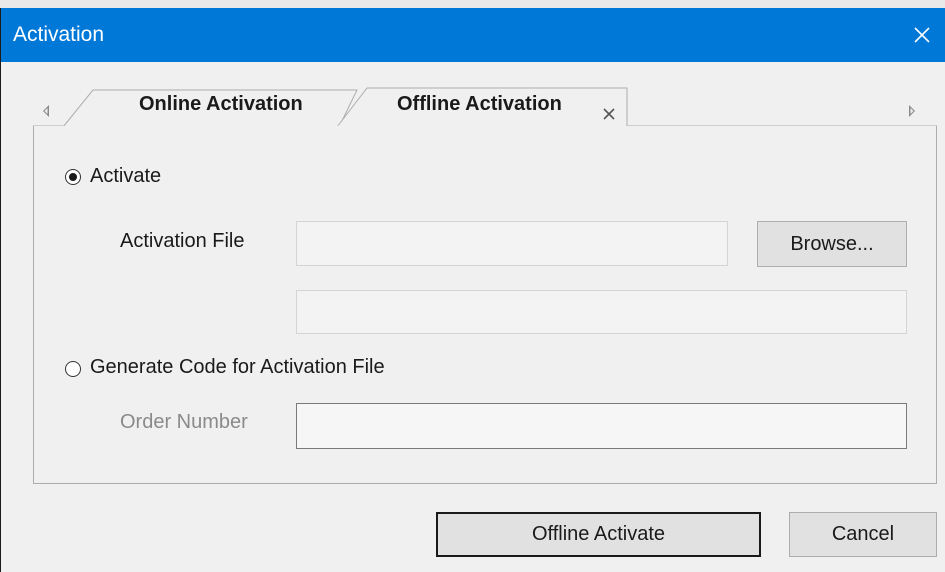 The width and height of the screenshot is (945, 572). What do you see at coordinates (182, 241) in the screenshot?
I see `activation-file-label: Activation File` at bounding box center [182, 241].